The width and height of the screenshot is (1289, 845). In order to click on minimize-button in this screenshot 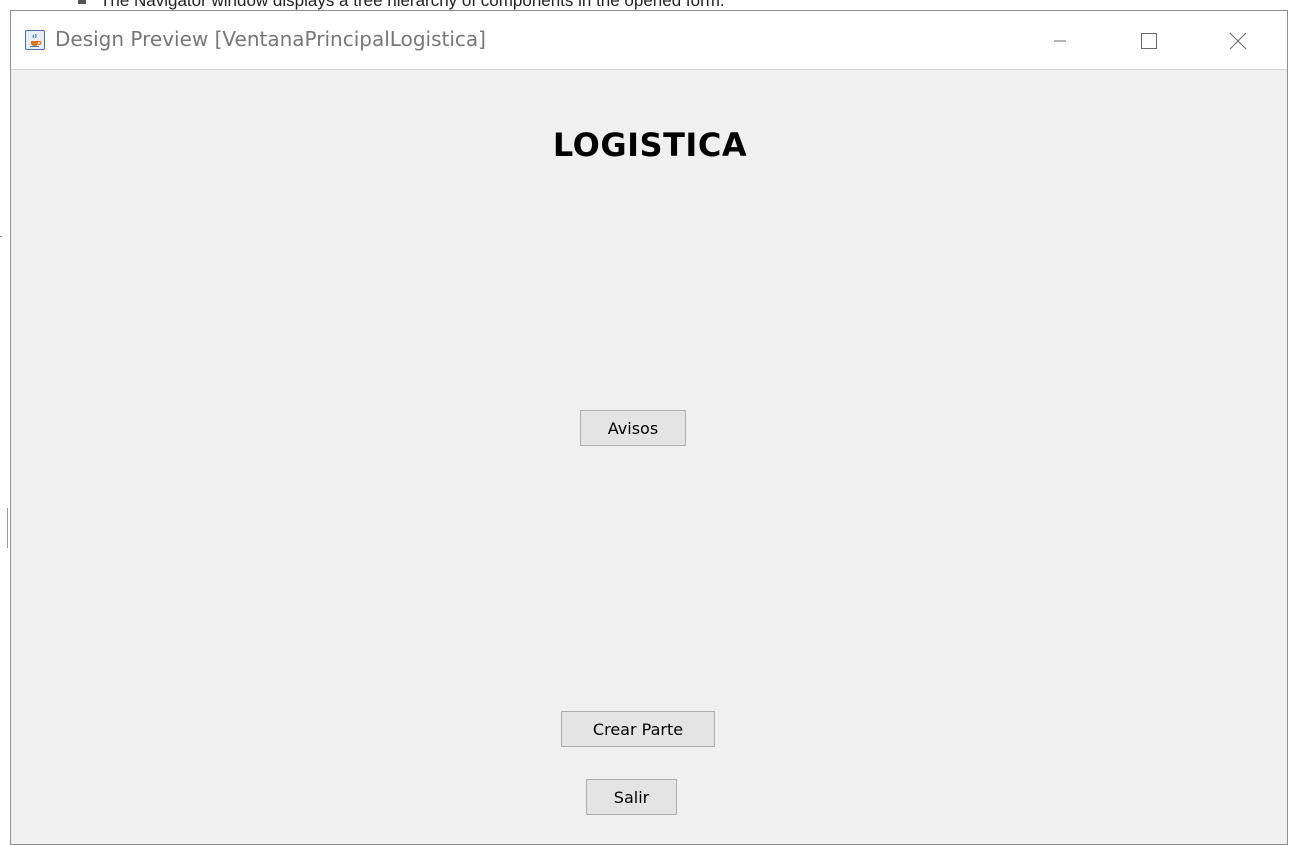, I will do `click(1060, 40)`.